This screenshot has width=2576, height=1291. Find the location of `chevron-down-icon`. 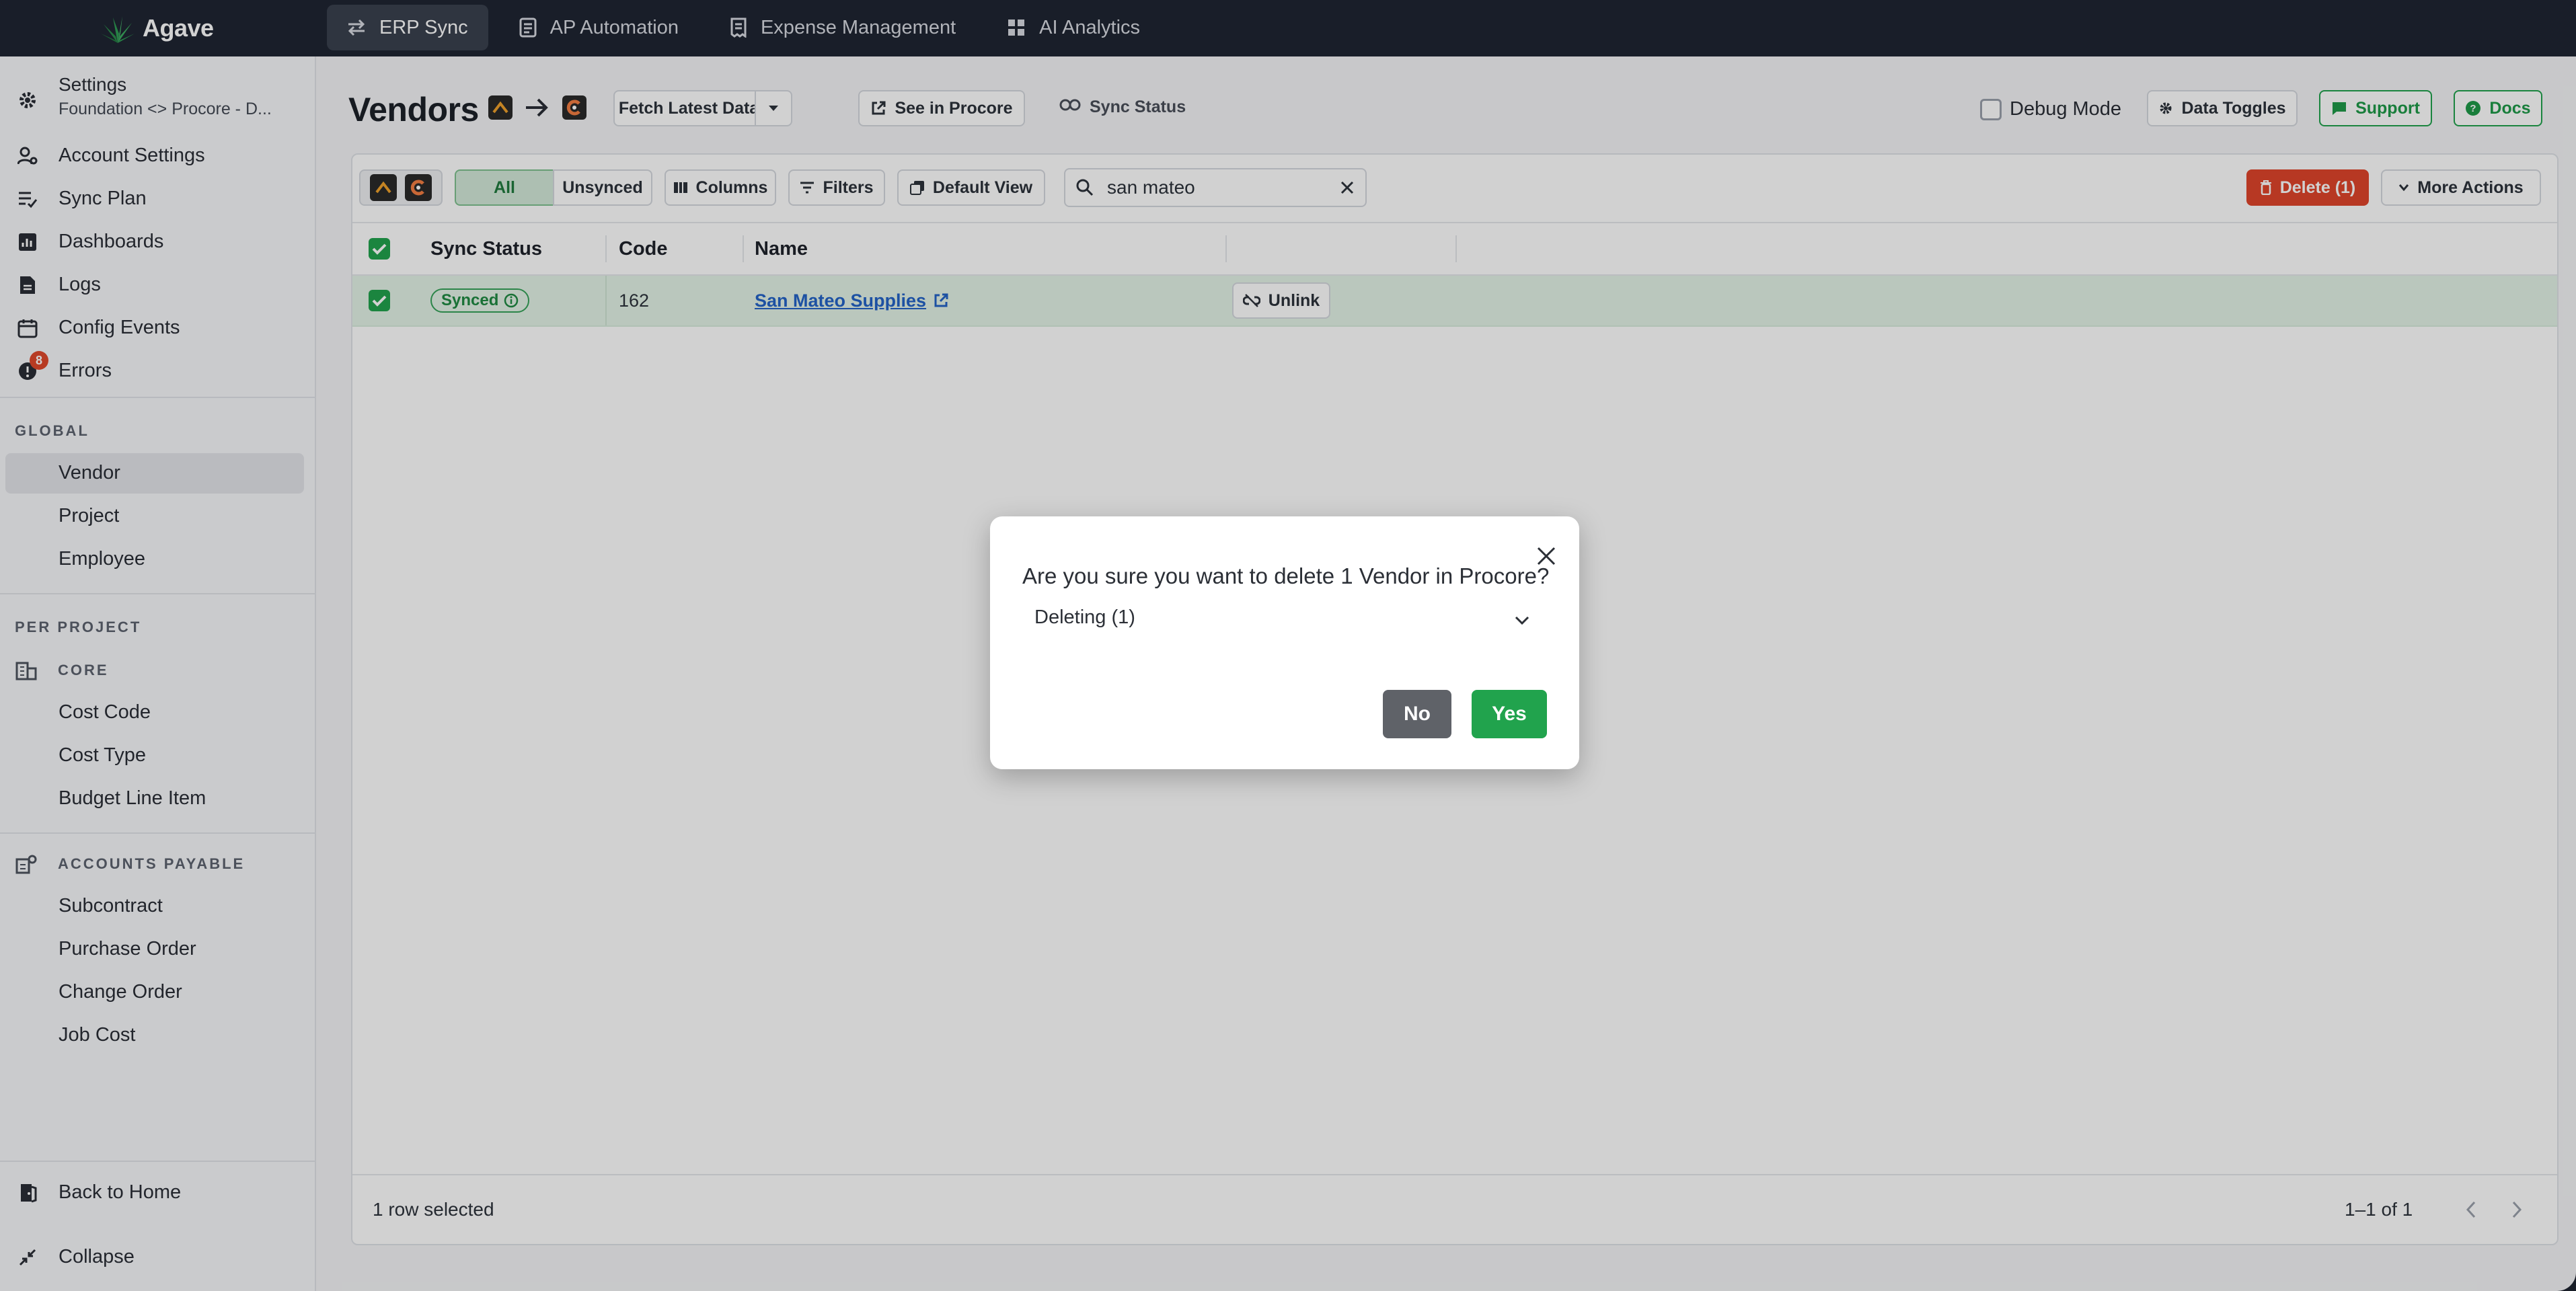

chevron-down-icon is located at coordinates (1522, 620).